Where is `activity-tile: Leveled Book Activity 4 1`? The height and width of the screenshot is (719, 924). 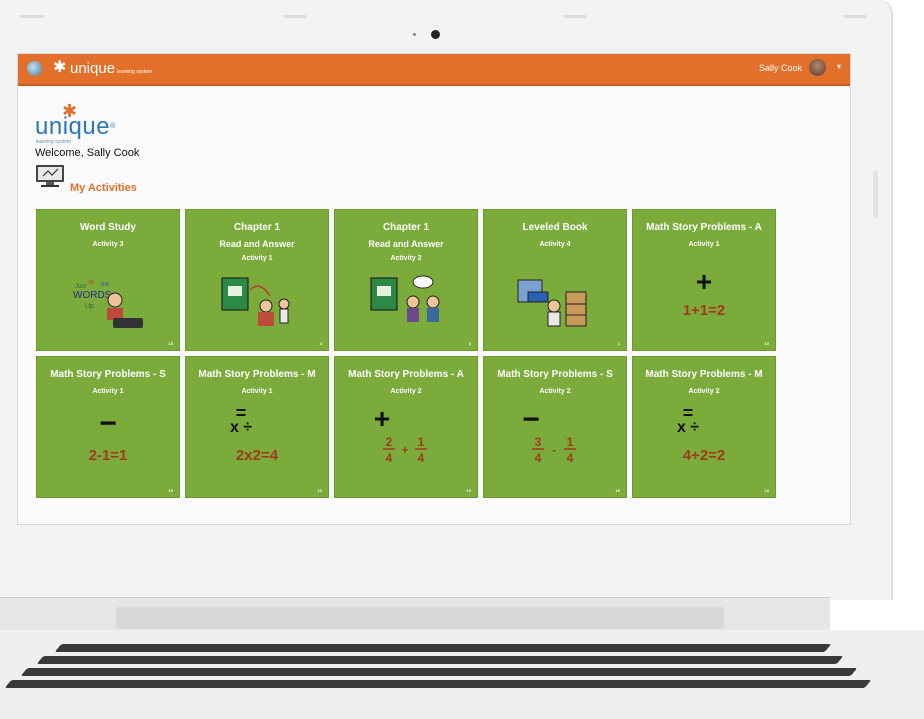 activity-tile: Leveled Book Activity 4 1 is located at coordinates (555, 280).